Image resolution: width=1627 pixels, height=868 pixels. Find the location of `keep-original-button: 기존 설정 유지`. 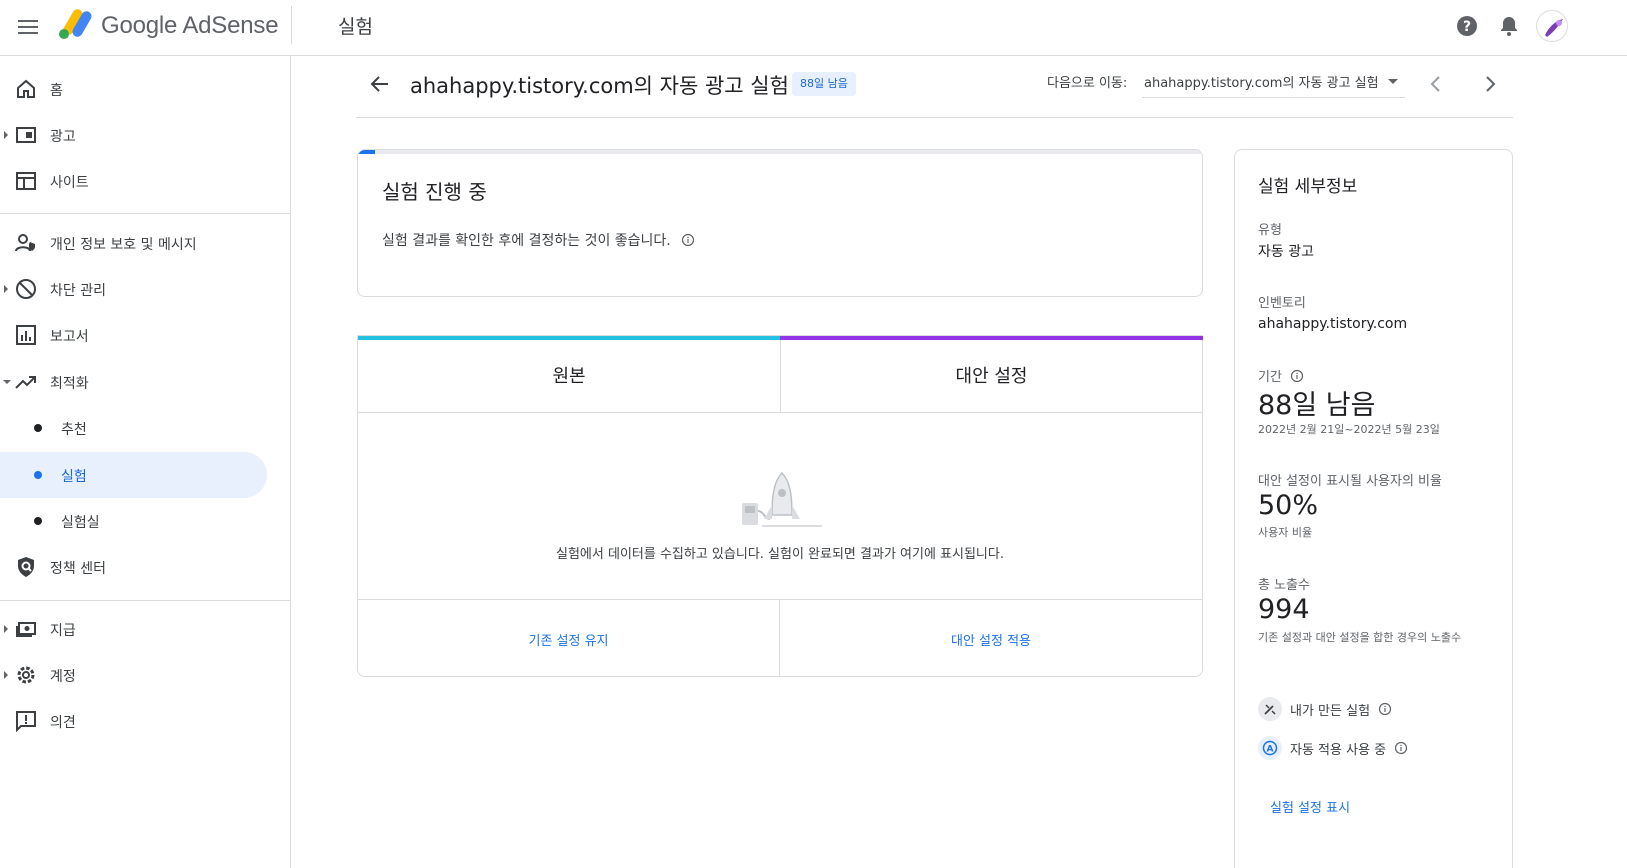

keep-original-button: 기존 설정 유지 is located at coordinates (568, 639).